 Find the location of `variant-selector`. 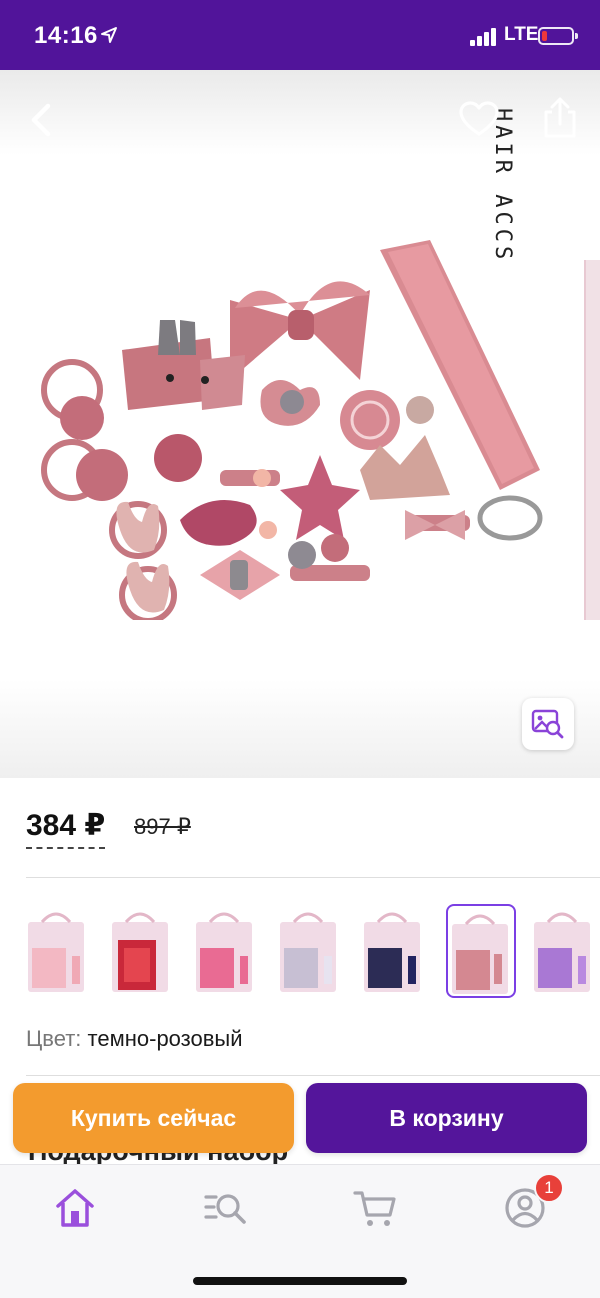

variant-selector is located at coordinates (300, 952).